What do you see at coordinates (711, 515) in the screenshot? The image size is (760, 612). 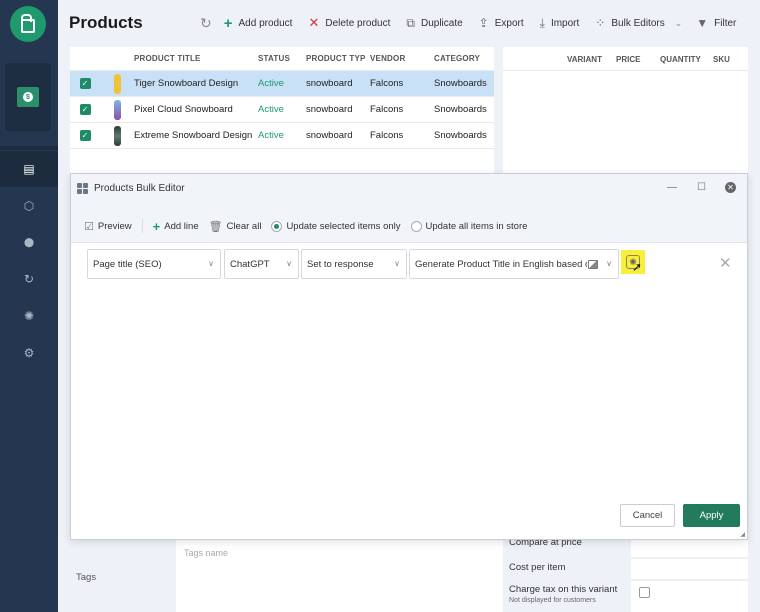 I see `apply-button: Apply` at bounding box center [711, 515].